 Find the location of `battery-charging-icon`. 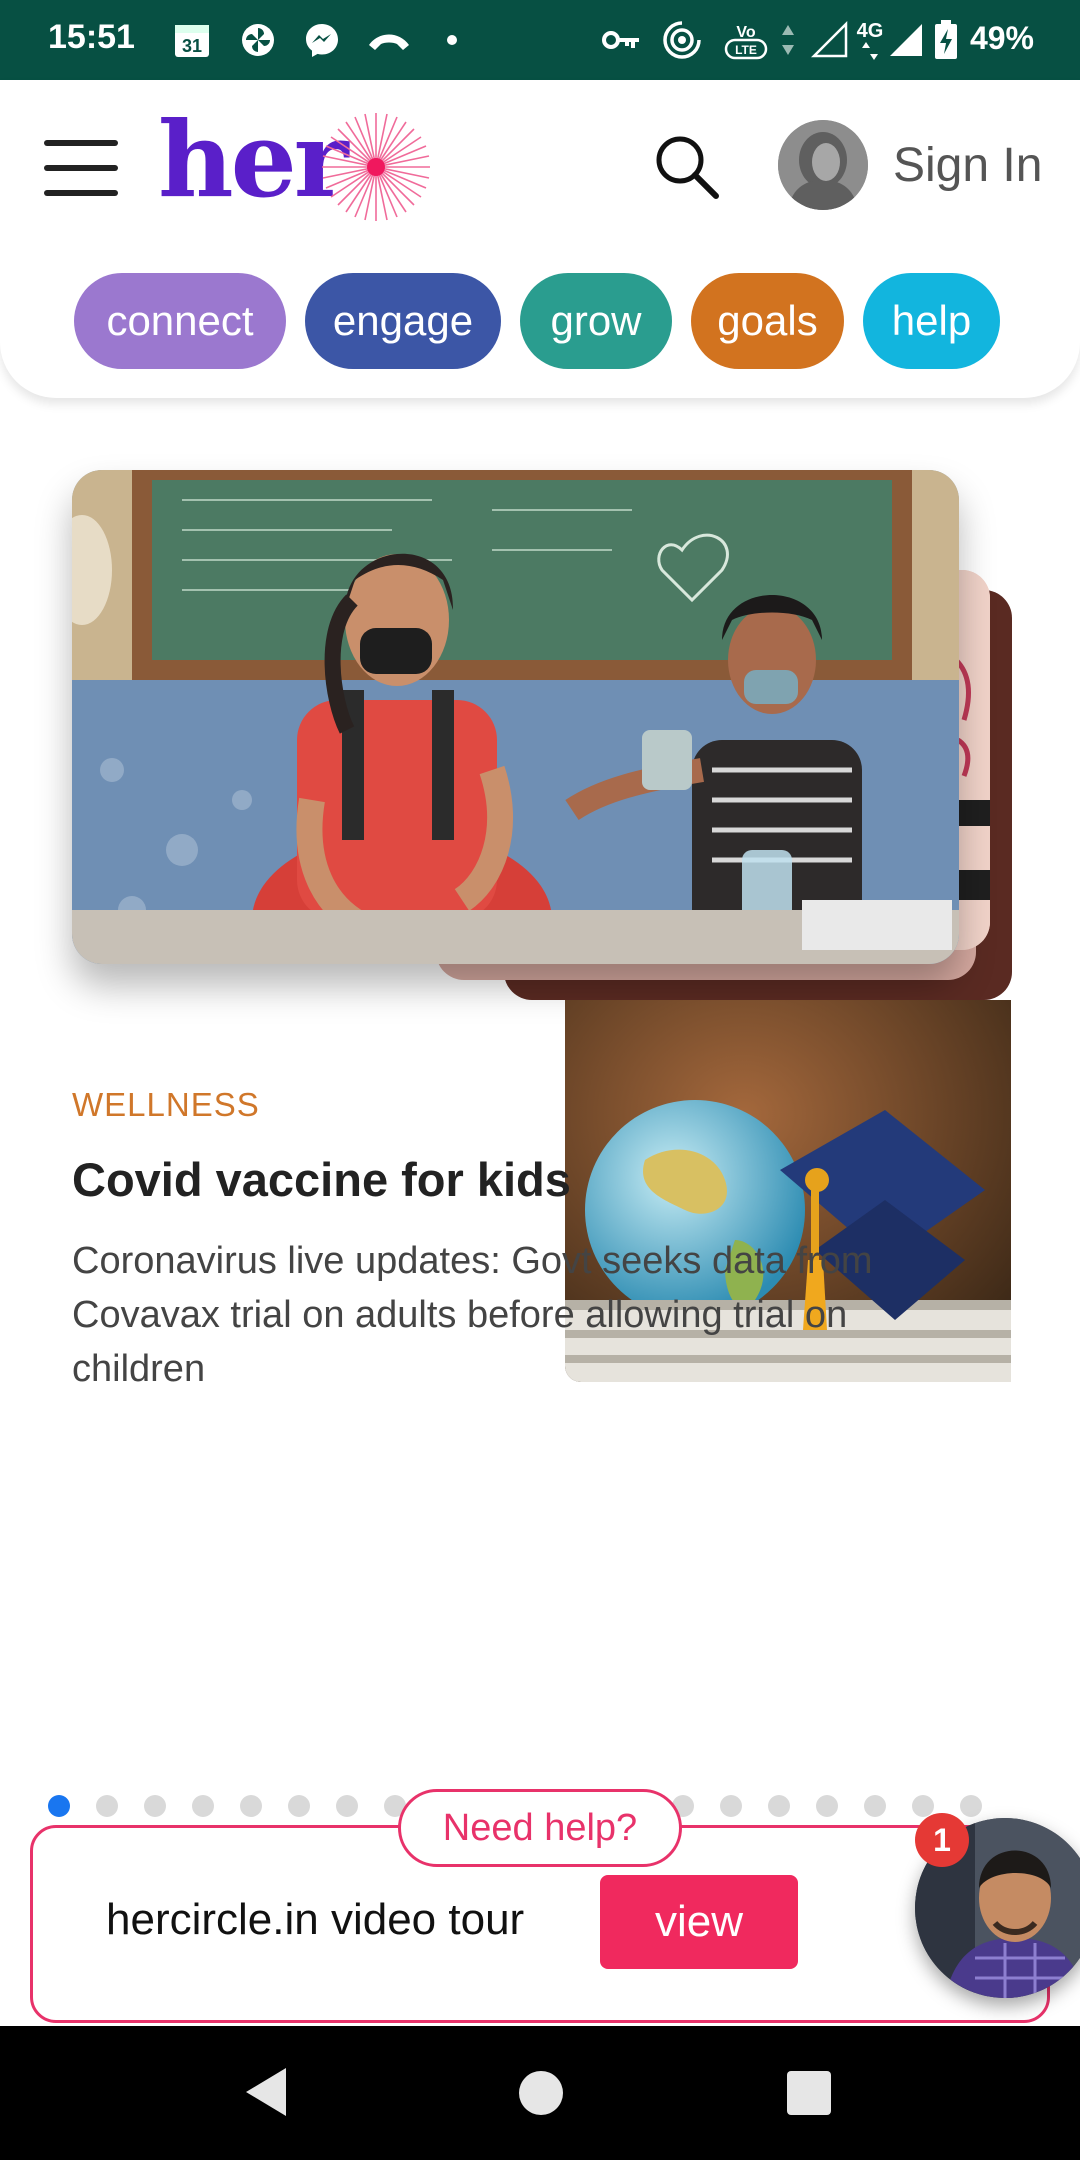

battery-charging-icon is located at coordinates (946, 40).